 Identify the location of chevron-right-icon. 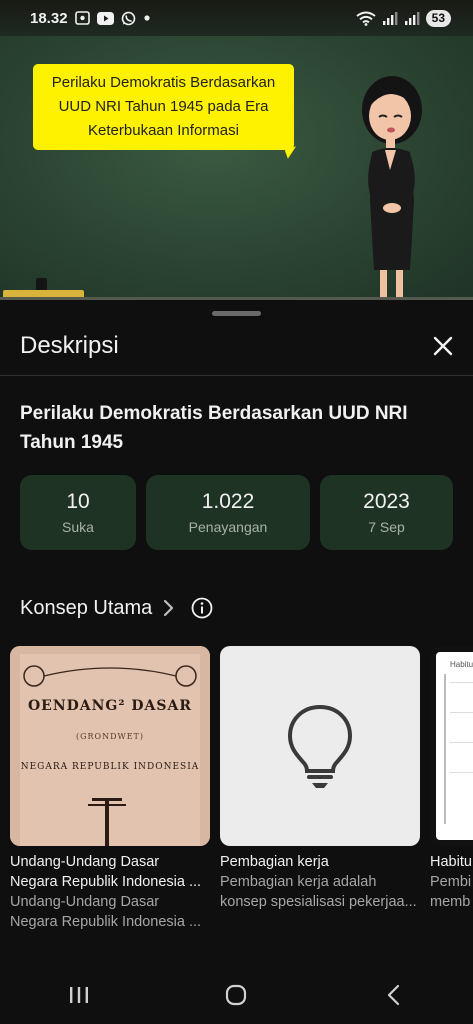
(168, 608).